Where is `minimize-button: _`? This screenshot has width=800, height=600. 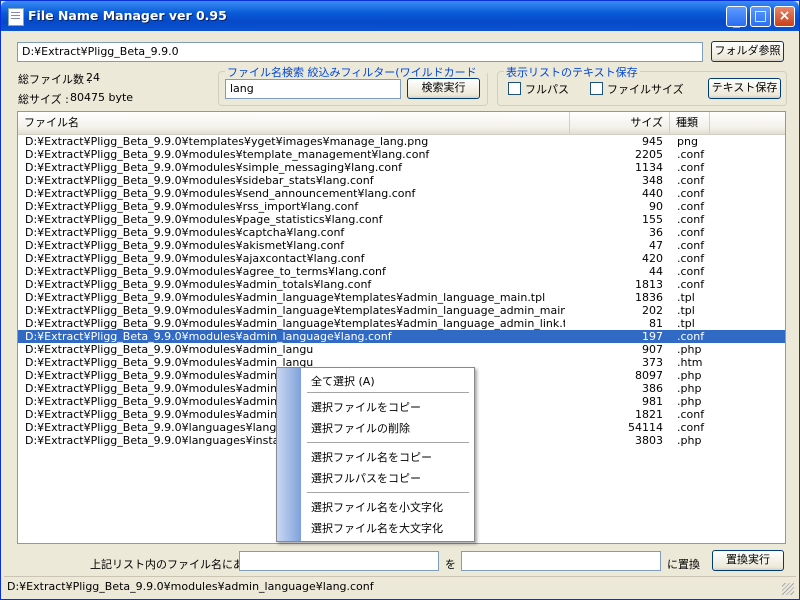
minimize-button: _ is located at coordinates (736, 17).